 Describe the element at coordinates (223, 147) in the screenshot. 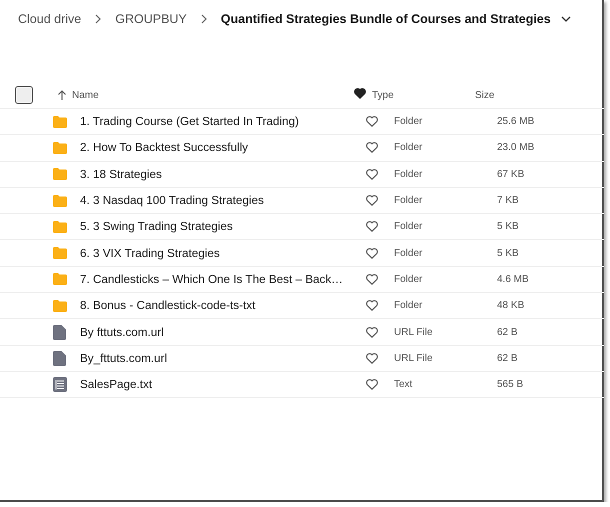

I see `file-name: 2. How To Backtest Successfully` at that location.